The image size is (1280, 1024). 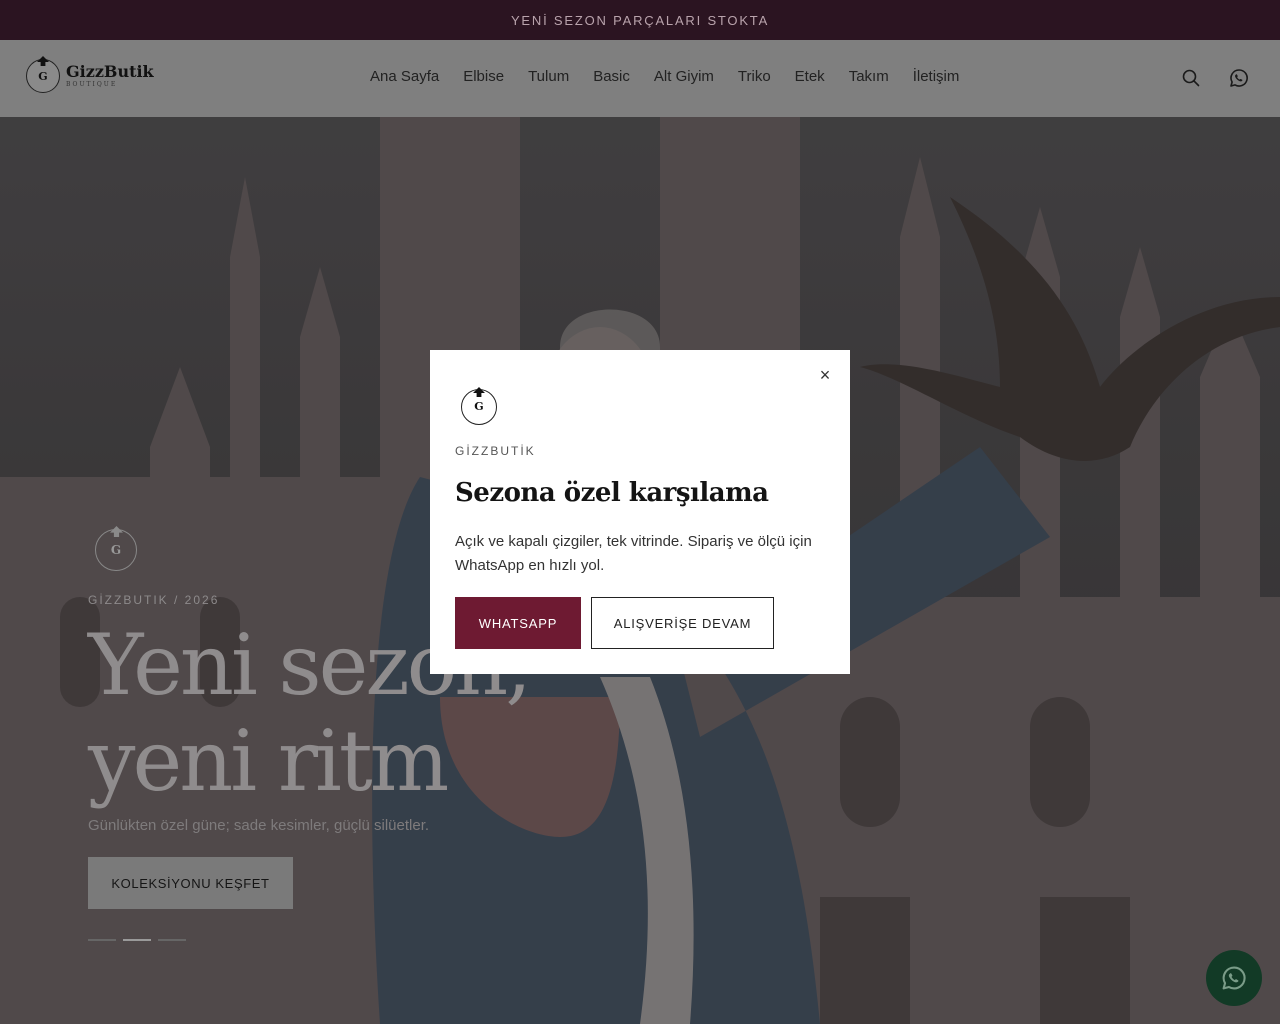 What do you see at coordinates (137, 940) in the screenshot?
I see `slider-dot-active` at bounding box center [137, 940].